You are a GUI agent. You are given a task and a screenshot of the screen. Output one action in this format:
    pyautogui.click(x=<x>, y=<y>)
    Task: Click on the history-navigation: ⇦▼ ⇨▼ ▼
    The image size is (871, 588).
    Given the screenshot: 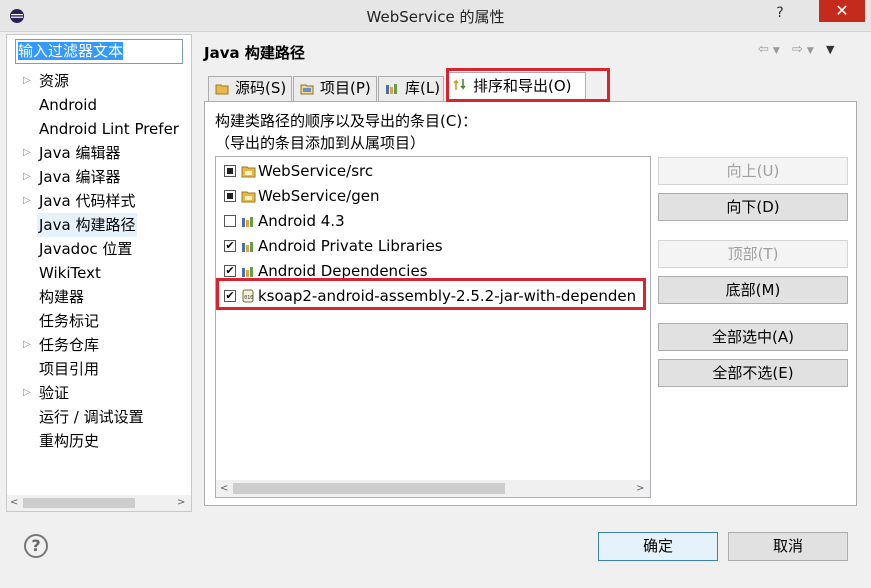 What is the action you would take?
    pyautogui.click(x=798, y=49)
    